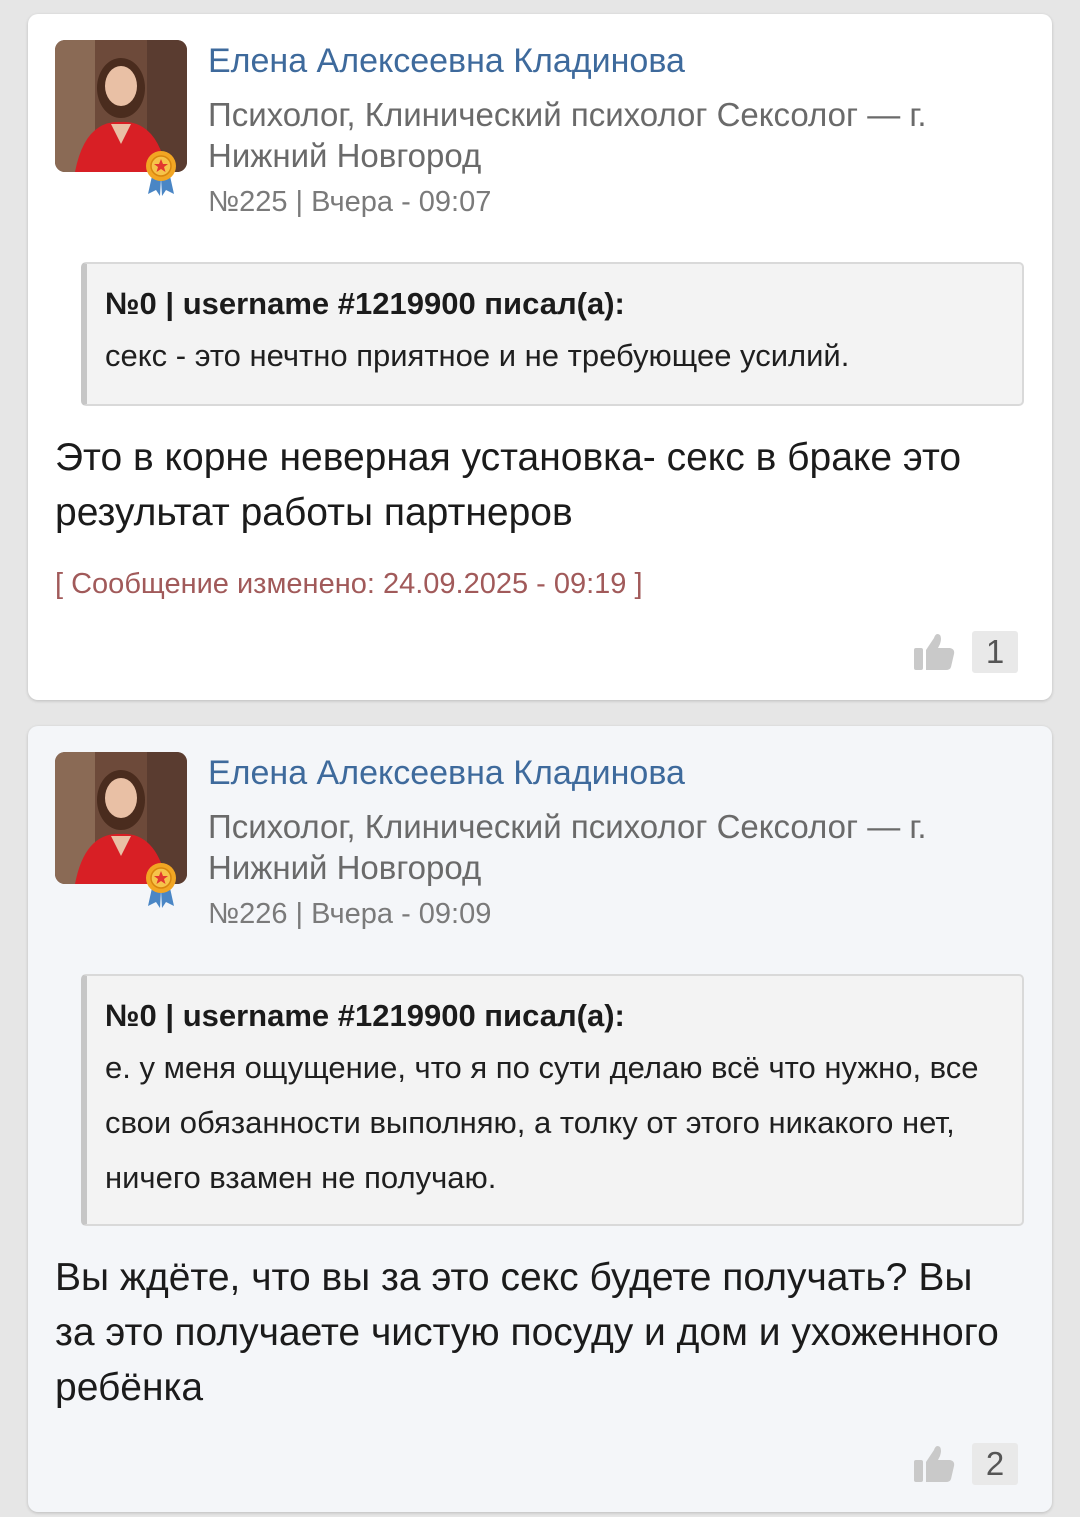 Image resolution: width=1080 pixels, height=1517 pixels. I want to click on like-count: 2, so click(995, 1464).